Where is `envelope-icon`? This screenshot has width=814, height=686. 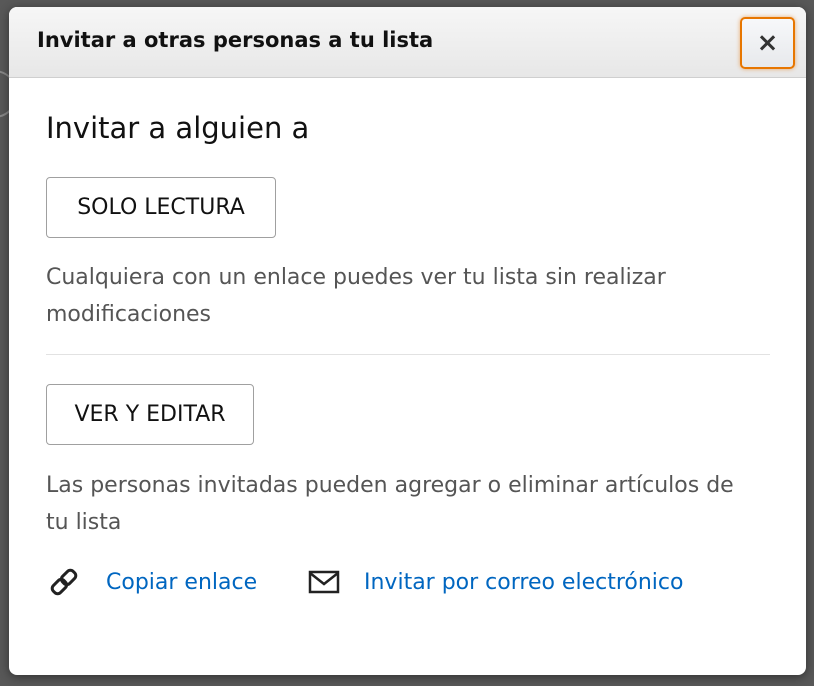
envelope-icon is located at coordinates (324, 582).